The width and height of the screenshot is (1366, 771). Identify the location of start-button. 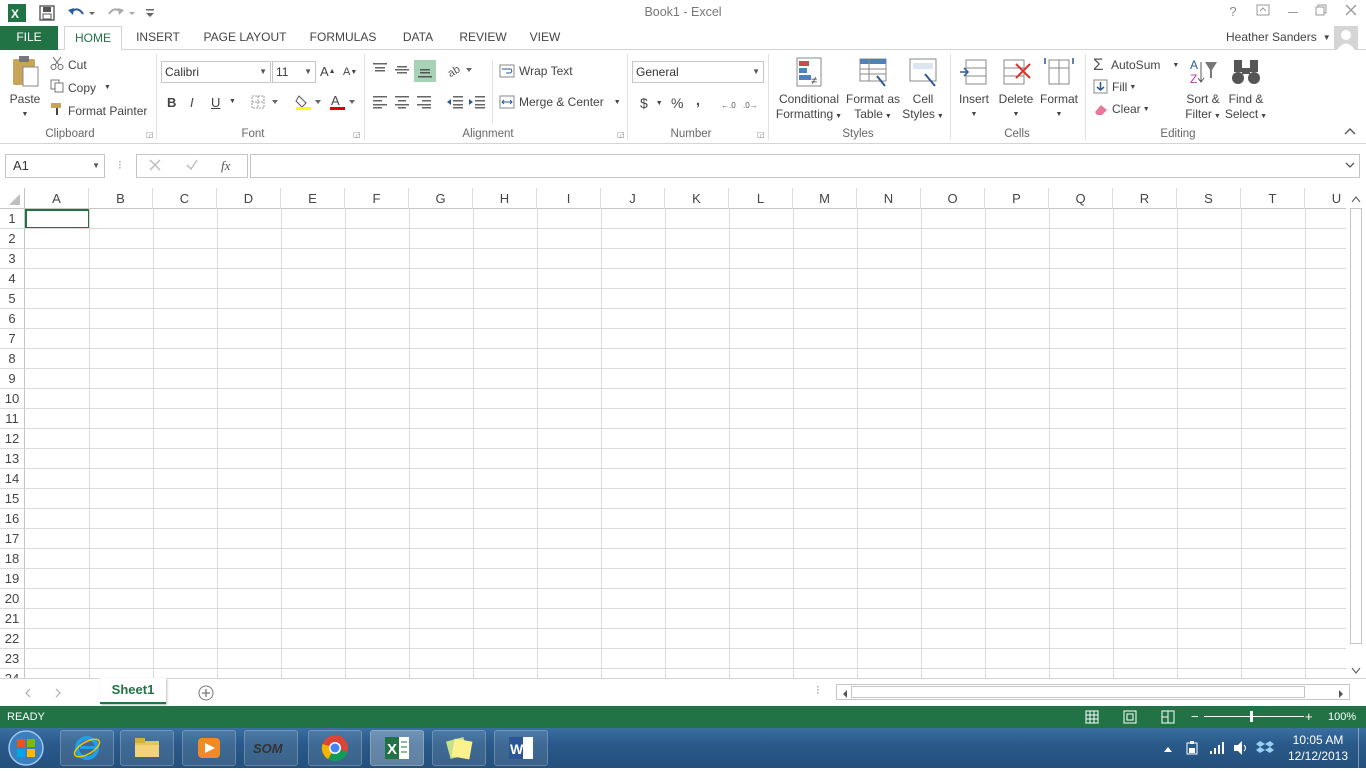
(26, 748).